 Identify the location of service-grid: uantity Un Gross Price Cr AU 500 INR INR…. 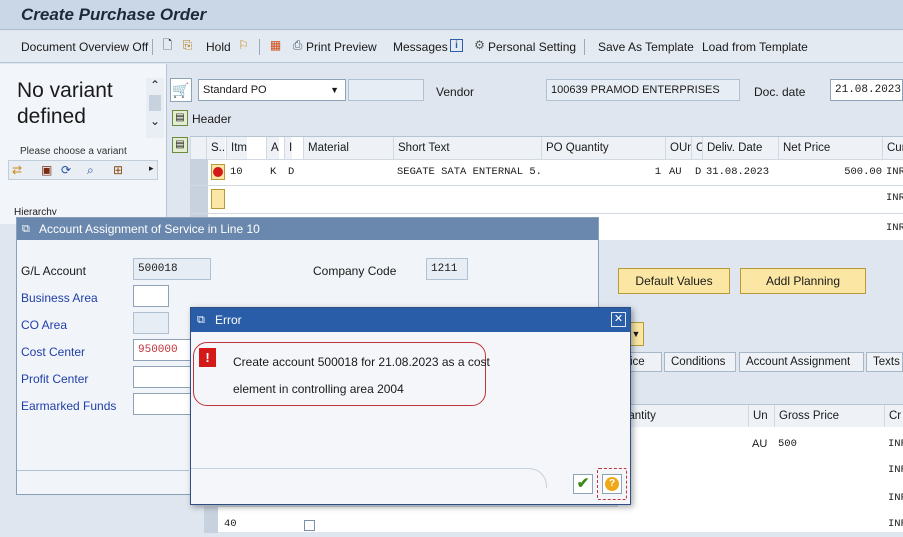
(760, 468).